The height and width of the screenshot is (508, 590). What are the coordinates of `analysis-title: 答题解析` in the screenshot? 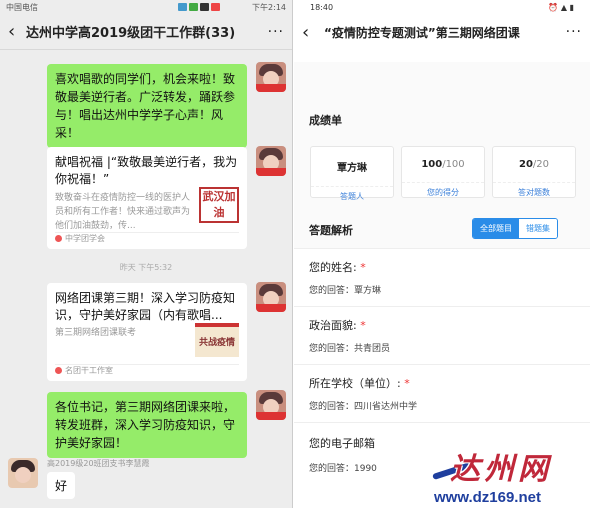 It's located at (331, 230).